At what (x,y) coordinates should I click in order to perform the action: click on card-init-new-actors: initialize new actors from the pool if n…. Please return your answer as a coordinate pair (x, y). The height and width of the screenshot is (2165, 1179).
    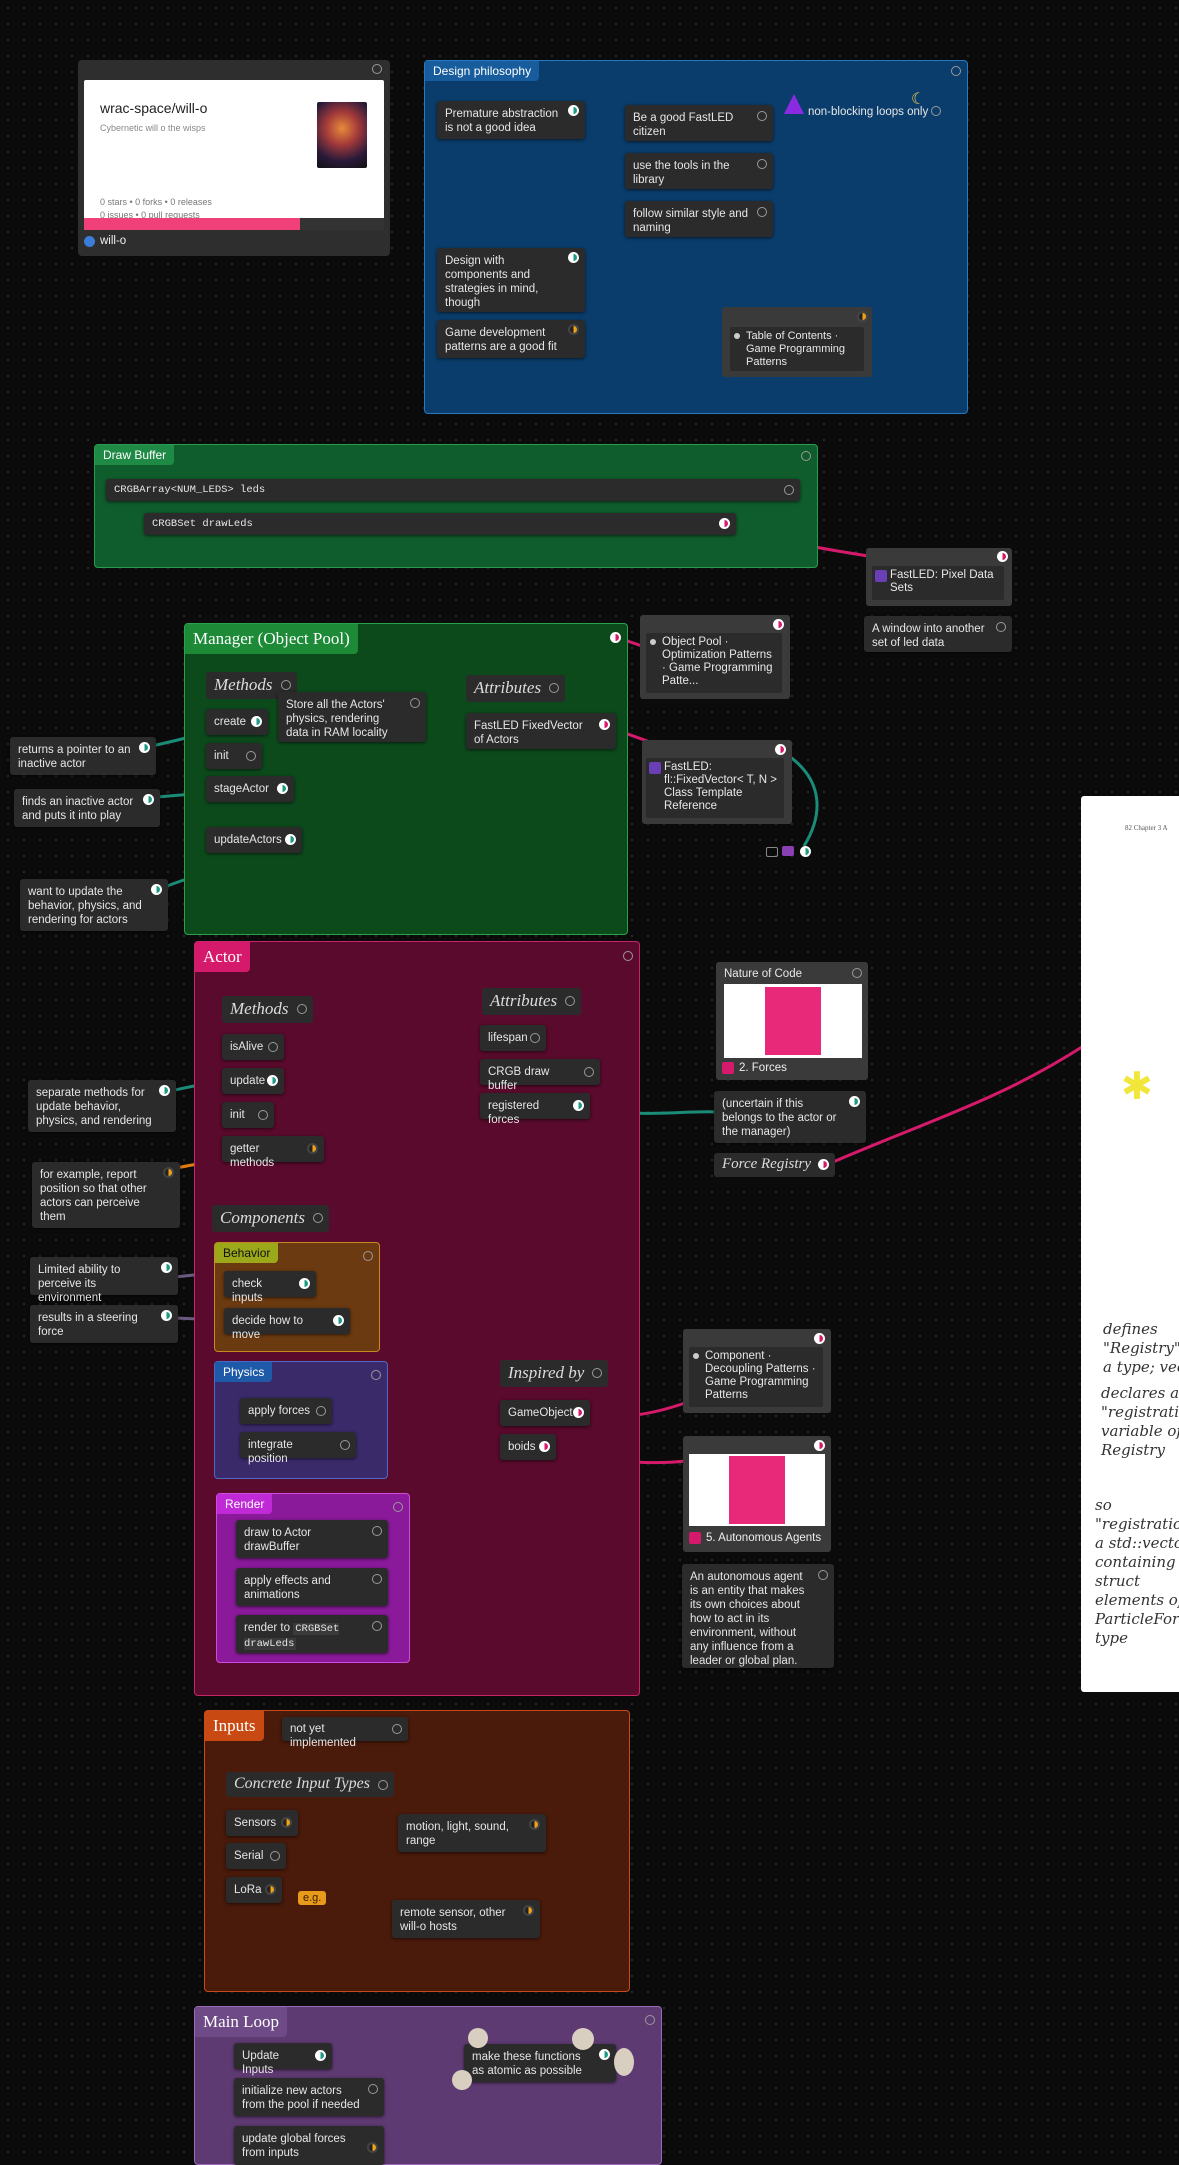
    Looking at the image, I should click on (309, 2097).